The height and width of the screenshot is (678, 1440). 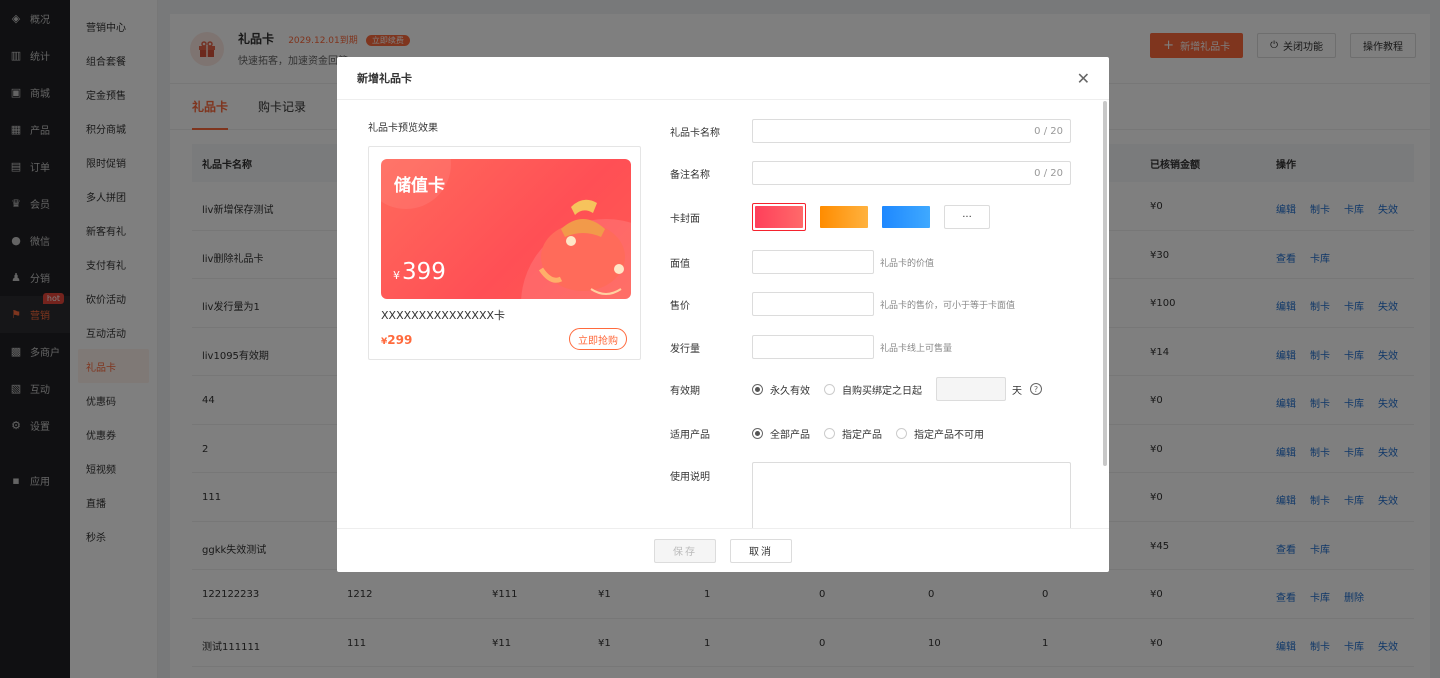 What do you see at coordinates (680, 306) in the screenshot?
I see `price-label: 售价` at bounding box center [680, 306].